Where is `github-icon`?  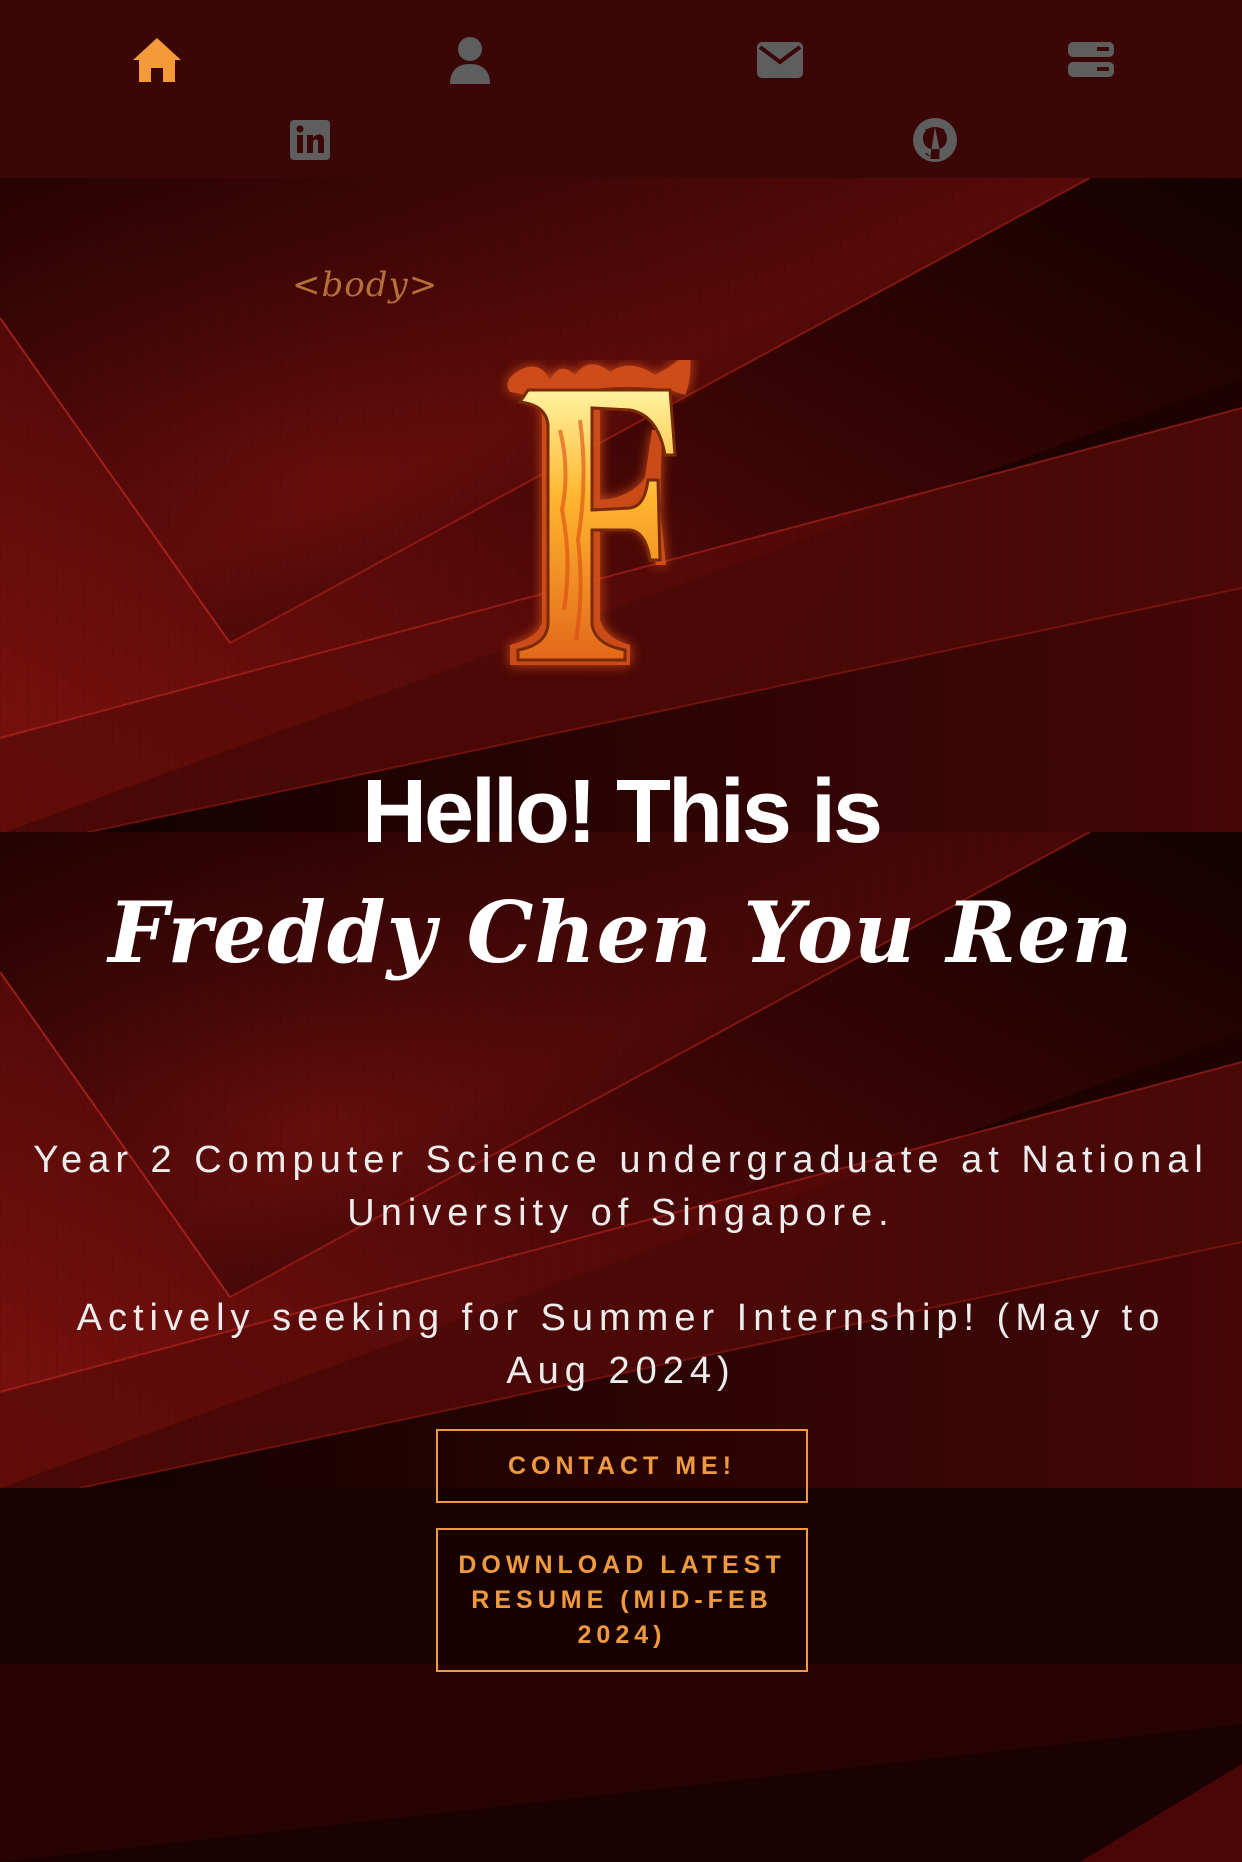
github-icon is located at coordinates (935, 140).